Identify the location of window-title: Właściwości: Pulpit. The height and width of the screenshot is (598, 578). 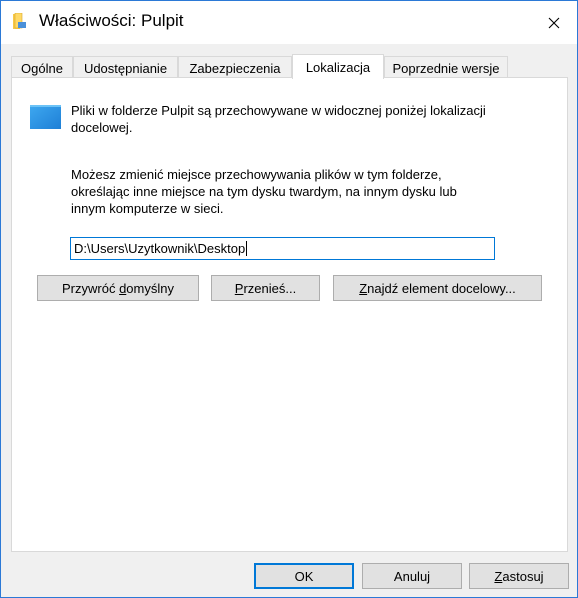
(111, 20).